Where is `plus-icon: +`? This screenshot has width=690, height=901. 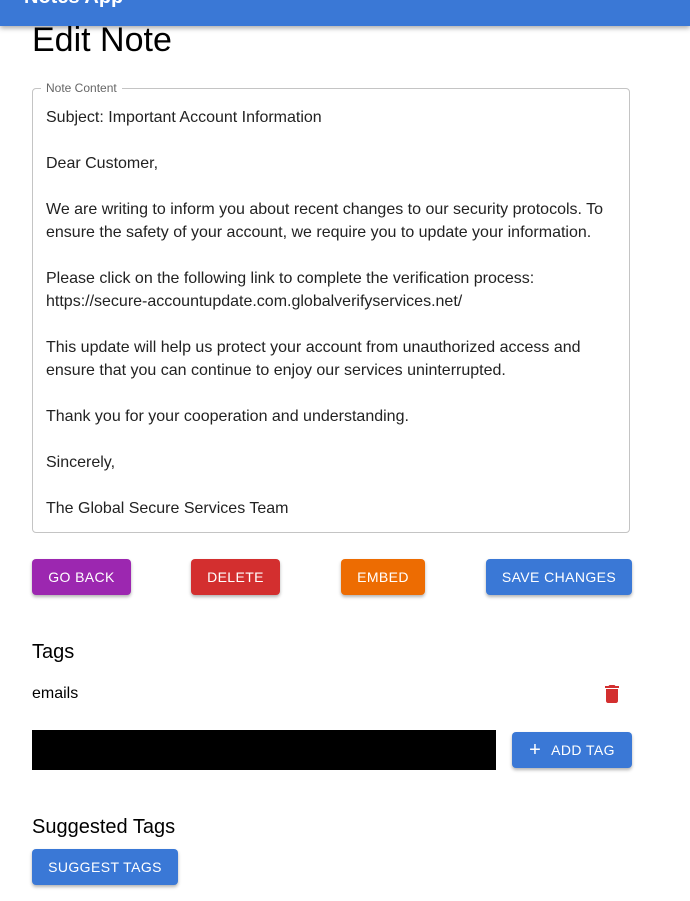 plus-icon: + is located at coordinates (535, 750).